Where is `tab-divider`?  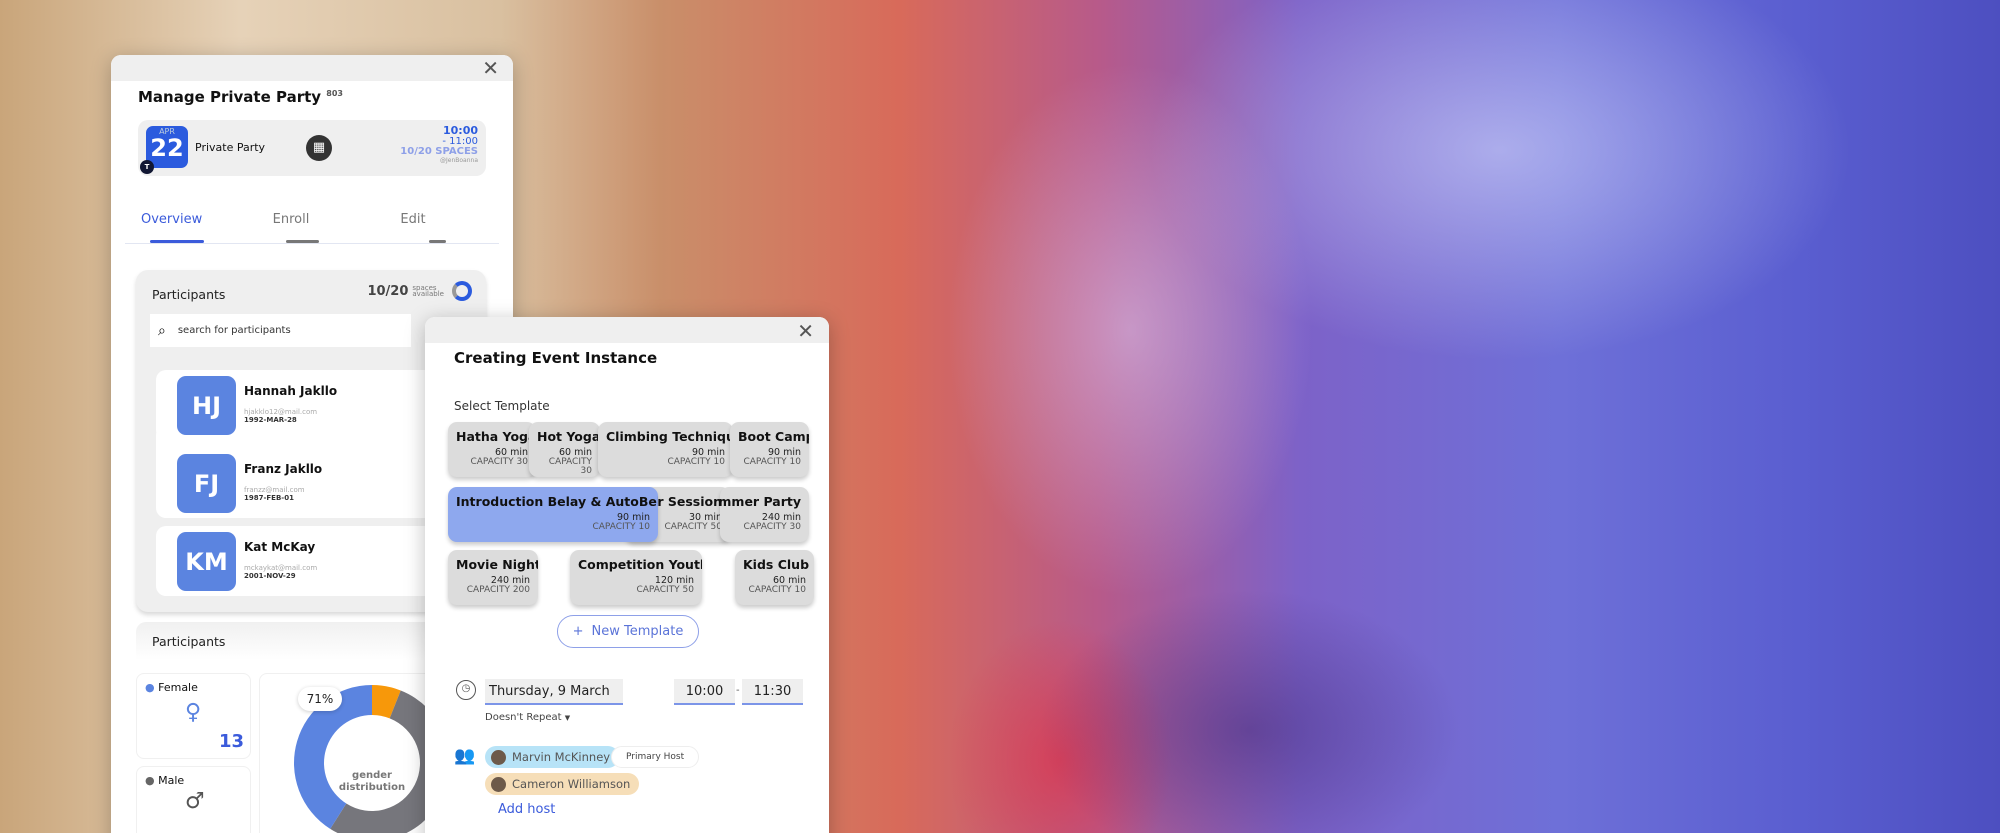
tab-divider is located at coordinates (312, 243).